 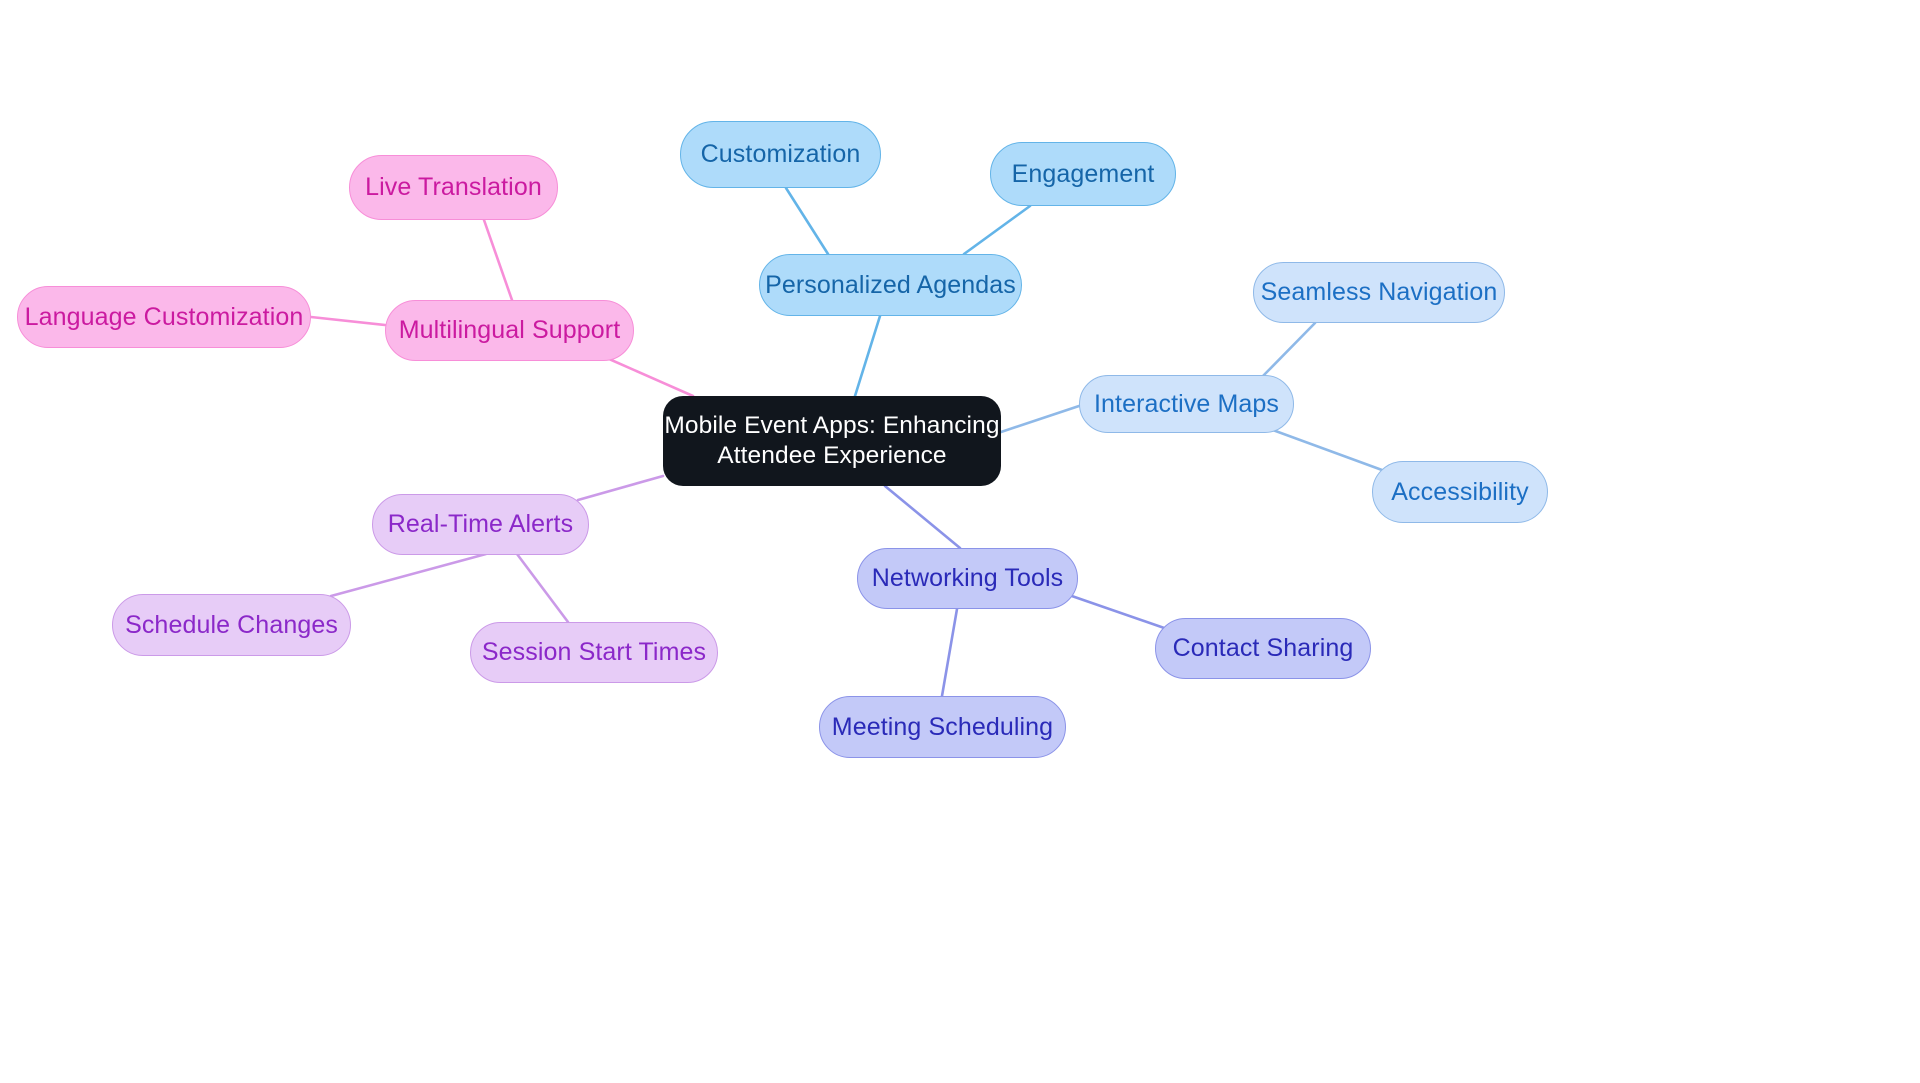 I want to click on edge-multilingual-support-live-translation, so click(x=498, y=260).